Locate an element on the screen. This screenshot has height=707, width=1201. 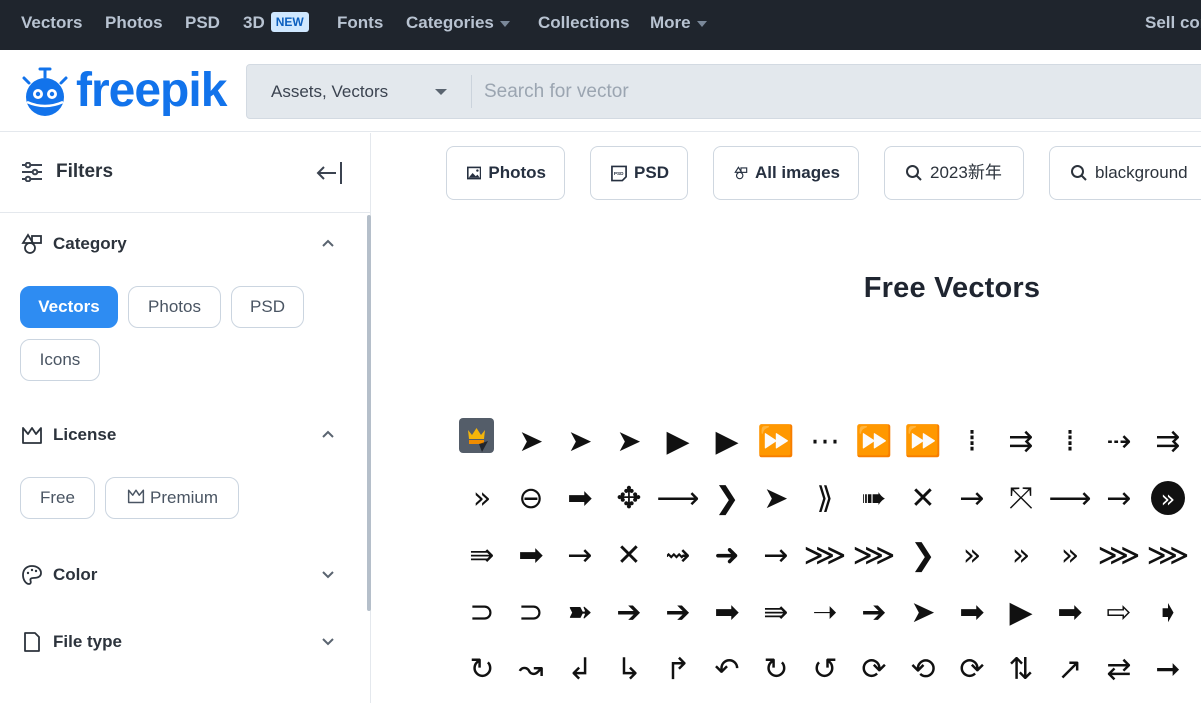
nav-vectors-label: Vectors is located at coordinates (52, 22).